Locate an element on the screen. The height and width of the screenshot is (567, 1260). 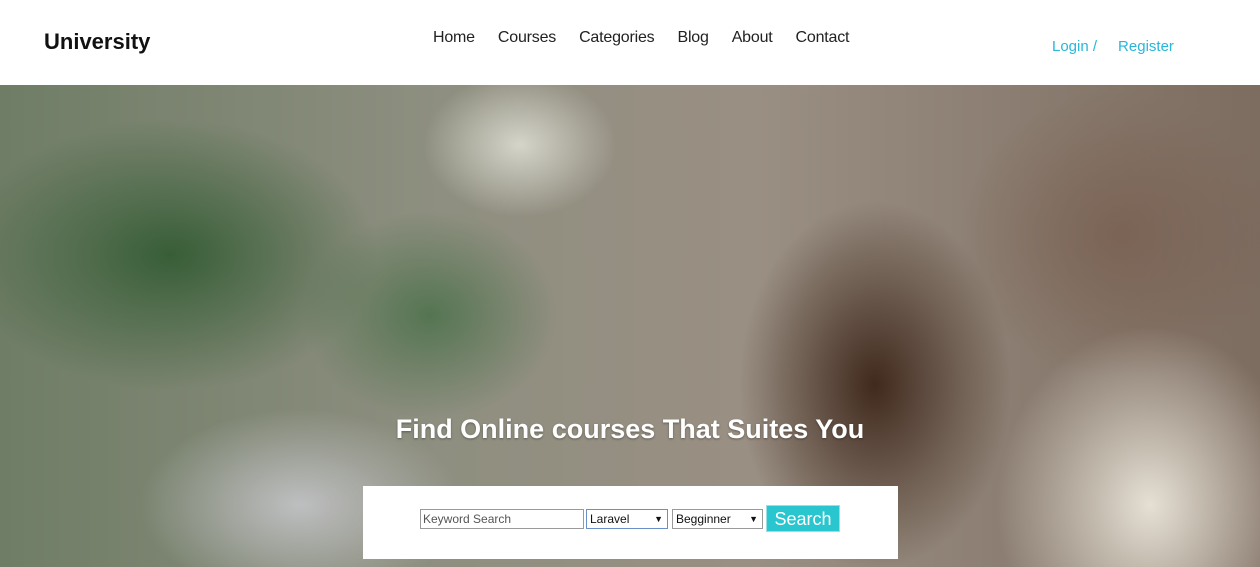
nav-blog: Blog is located at coordinates (692, 38).